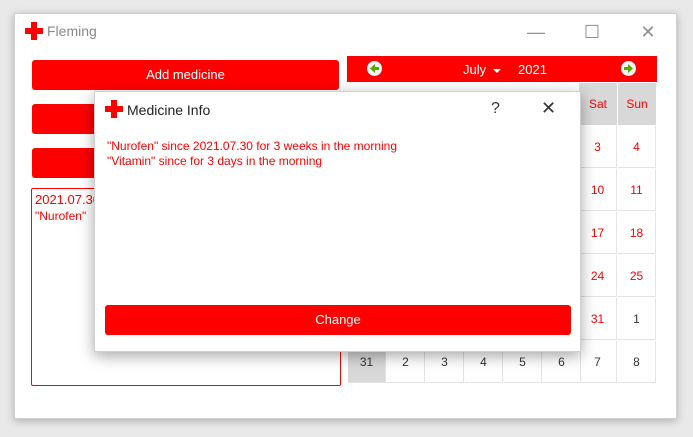 The image size is (693, 437). Describe the element at coordinates (648, 32) in the screenshot. I see `close-button: ✕` at that location.